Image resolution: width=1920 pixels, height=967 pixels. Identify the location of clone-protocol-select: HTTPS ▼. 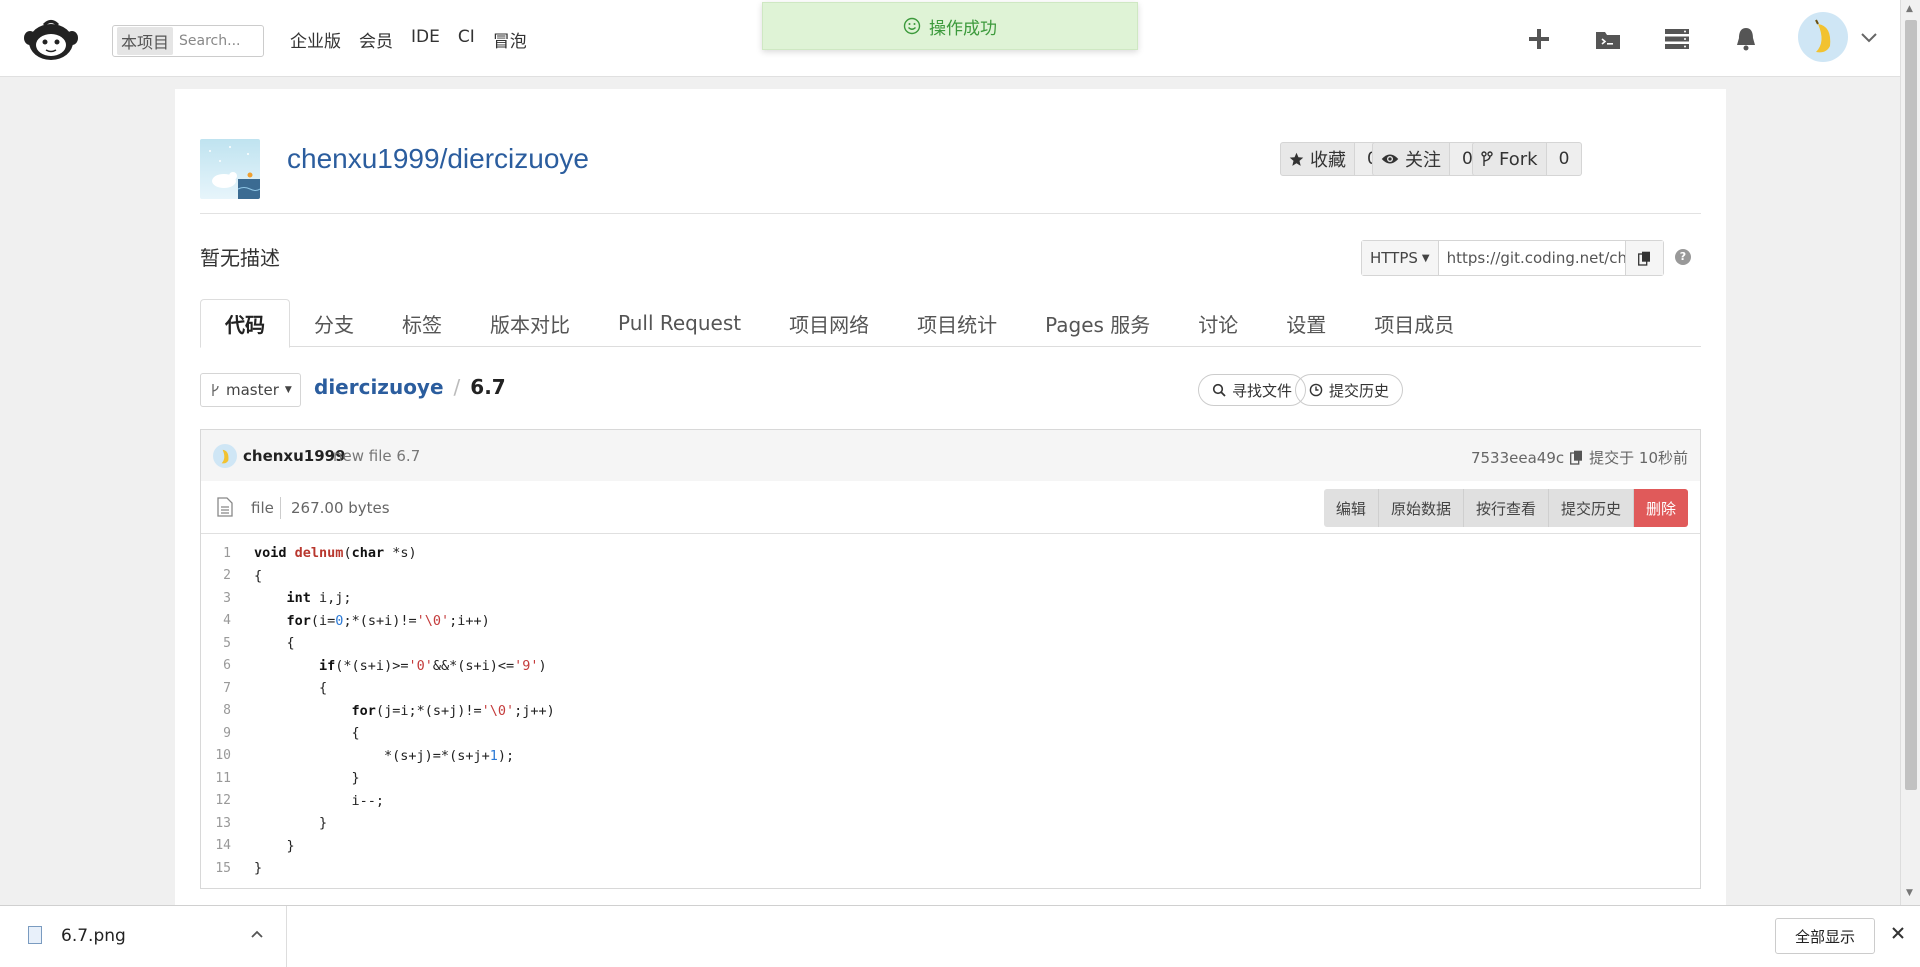
(1400, 258).